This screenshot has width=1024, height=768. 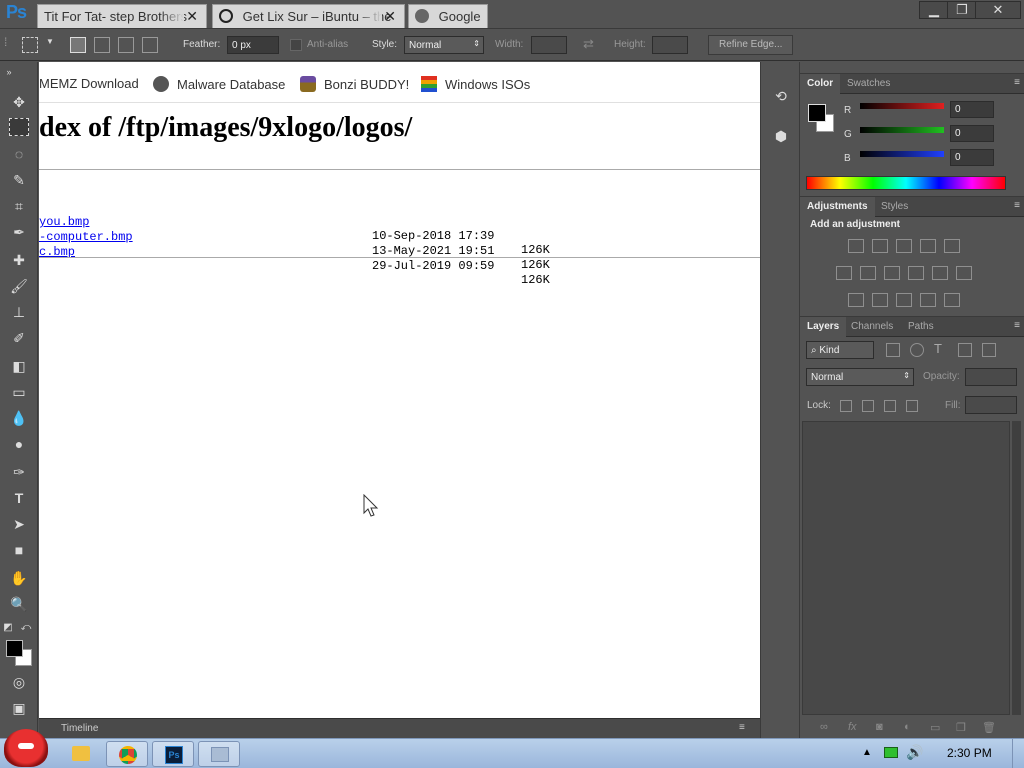 I want to click on minimize-button: ▁, so click(x=934, y=10).